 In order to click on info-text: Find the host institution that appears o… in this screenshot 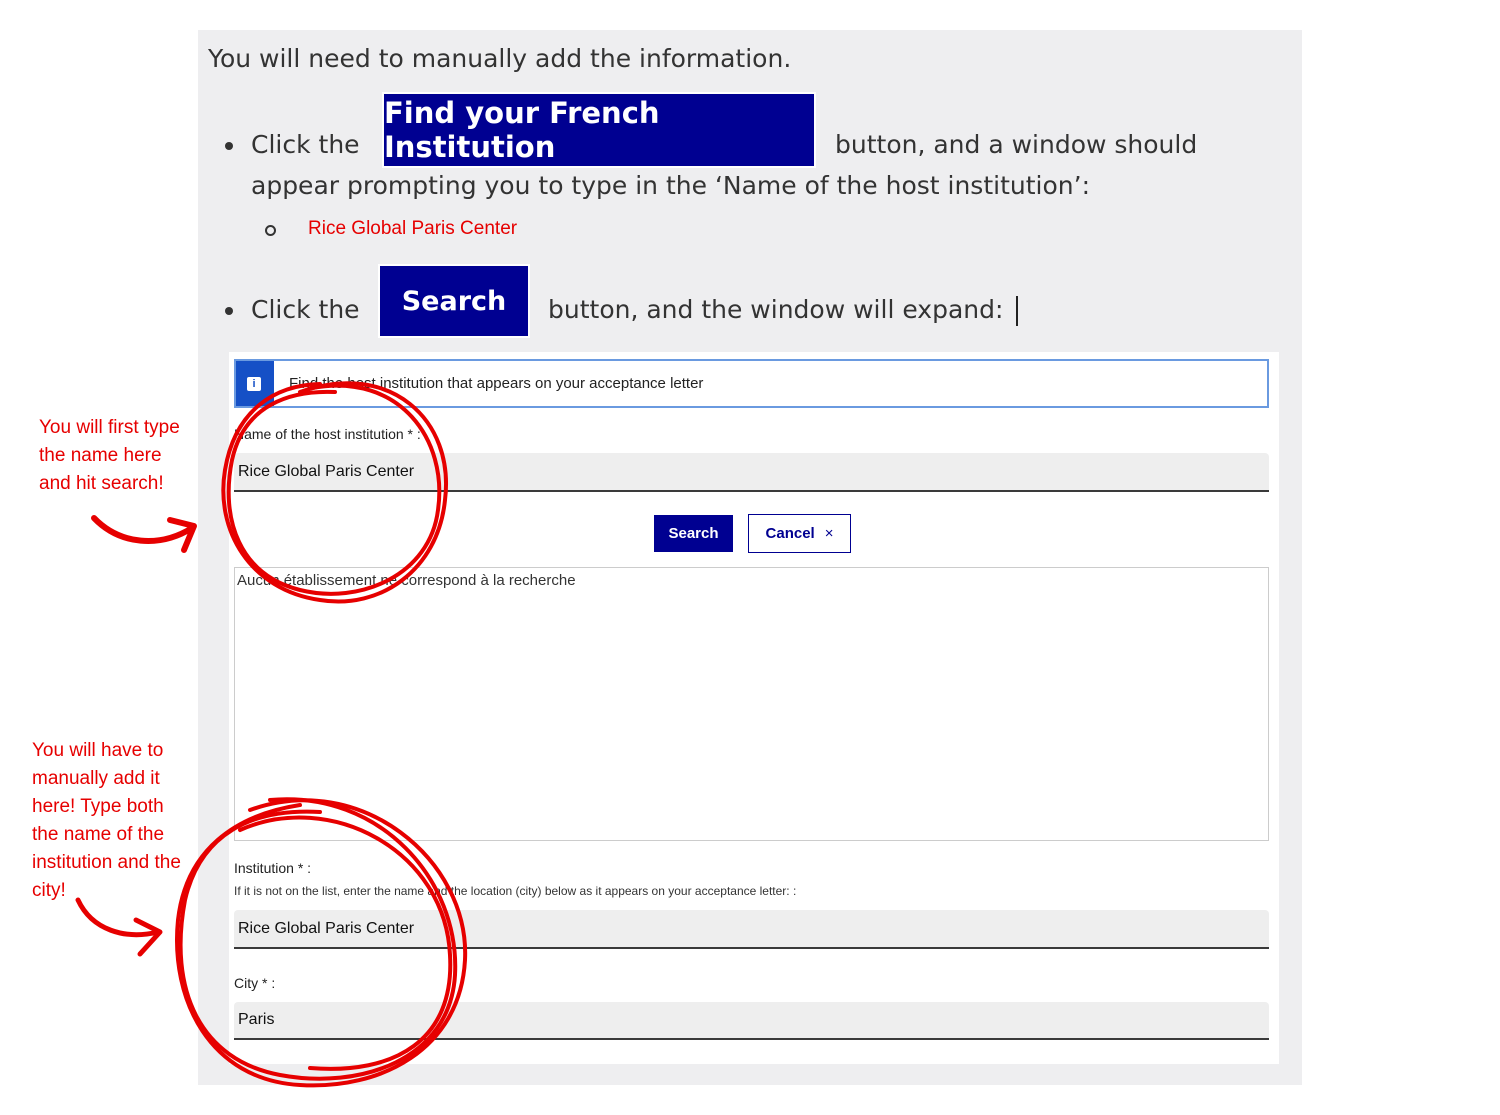, I will do `click(496, 383)`.